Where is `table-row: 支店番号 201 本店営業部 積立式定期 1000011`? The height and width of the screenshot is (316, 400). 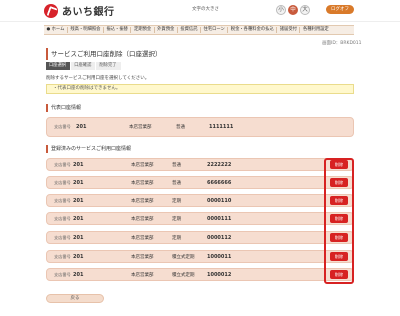 table-row: 支店番号 201 本店営業部 積立式定期 1000011 is located at coordinates (200, 256).